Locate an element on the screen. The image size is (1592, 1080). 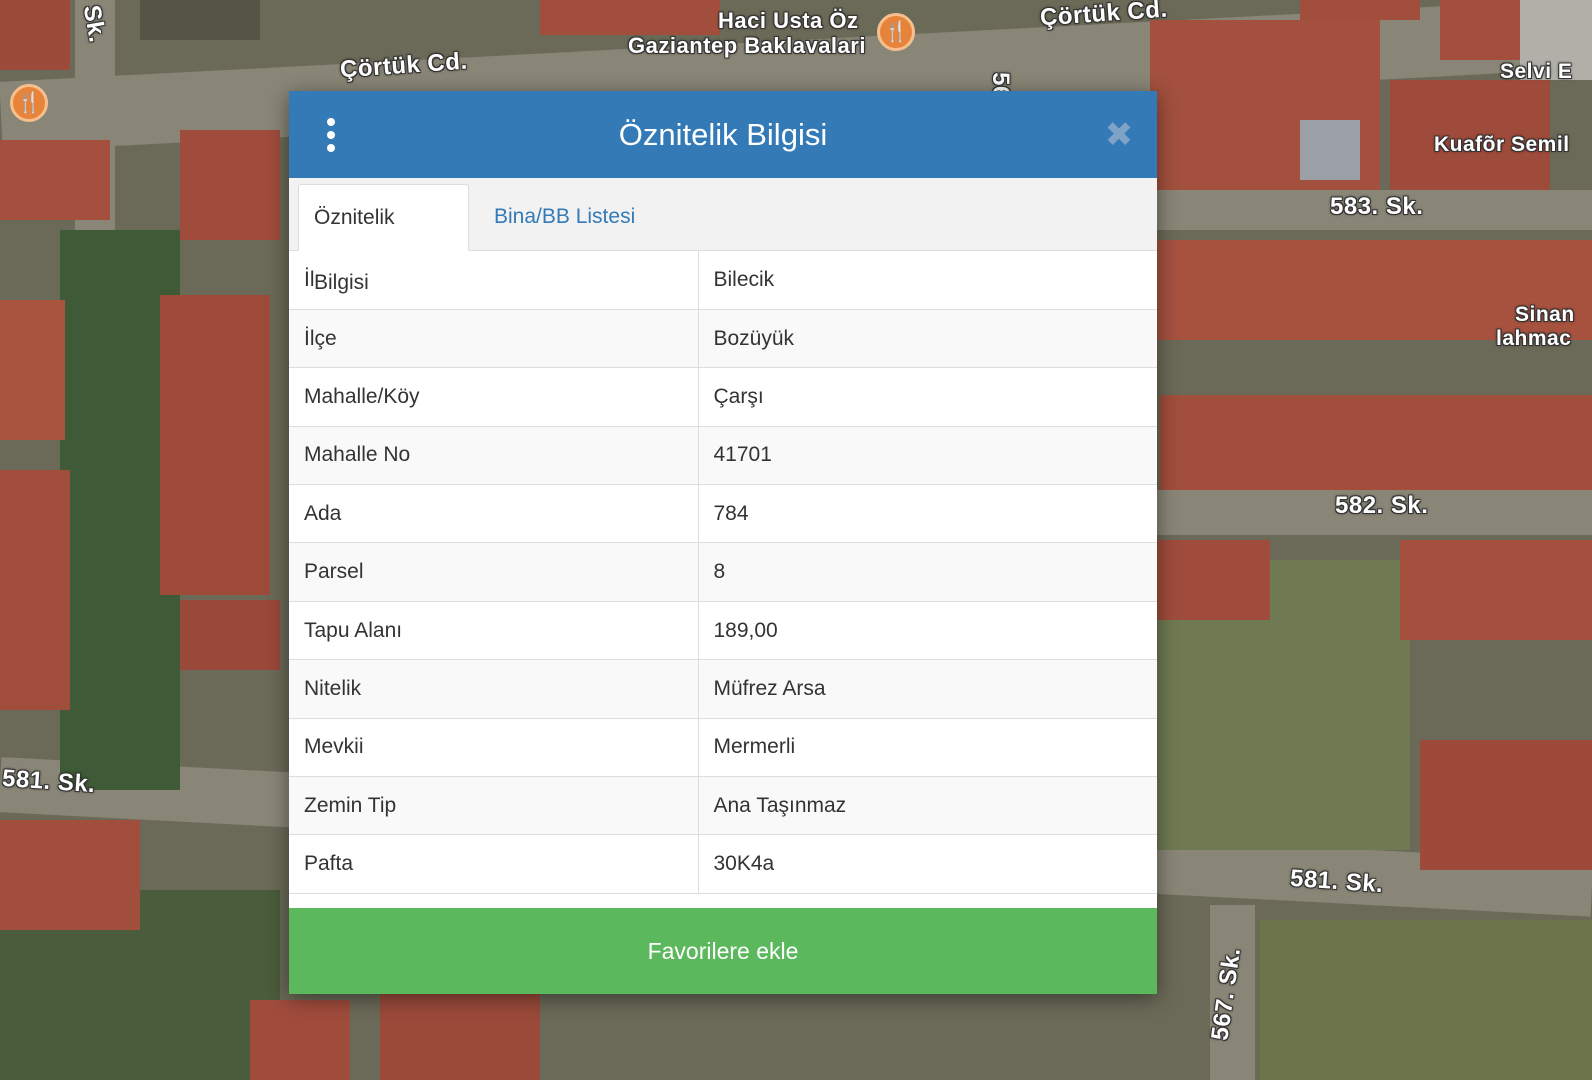
table-row: Nitelik Müfrez Arsa is located at coordinates (723, 689).